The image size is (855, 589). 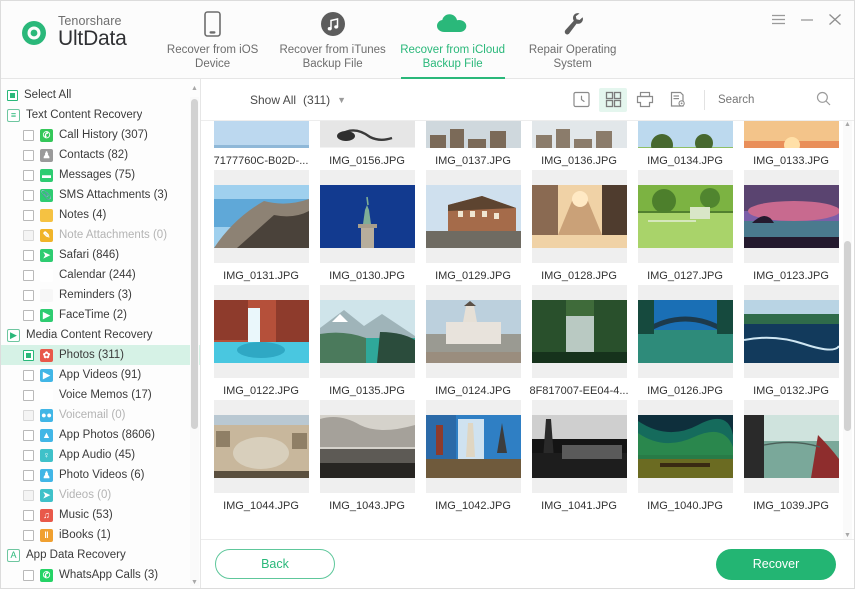 What do you see at coordinates (100, 586) in the screenshot?
I see `sidebar-item-whatsapp-messages-icon: ✆WhatsApp Messages (3)` at bounding box center [100, 586].